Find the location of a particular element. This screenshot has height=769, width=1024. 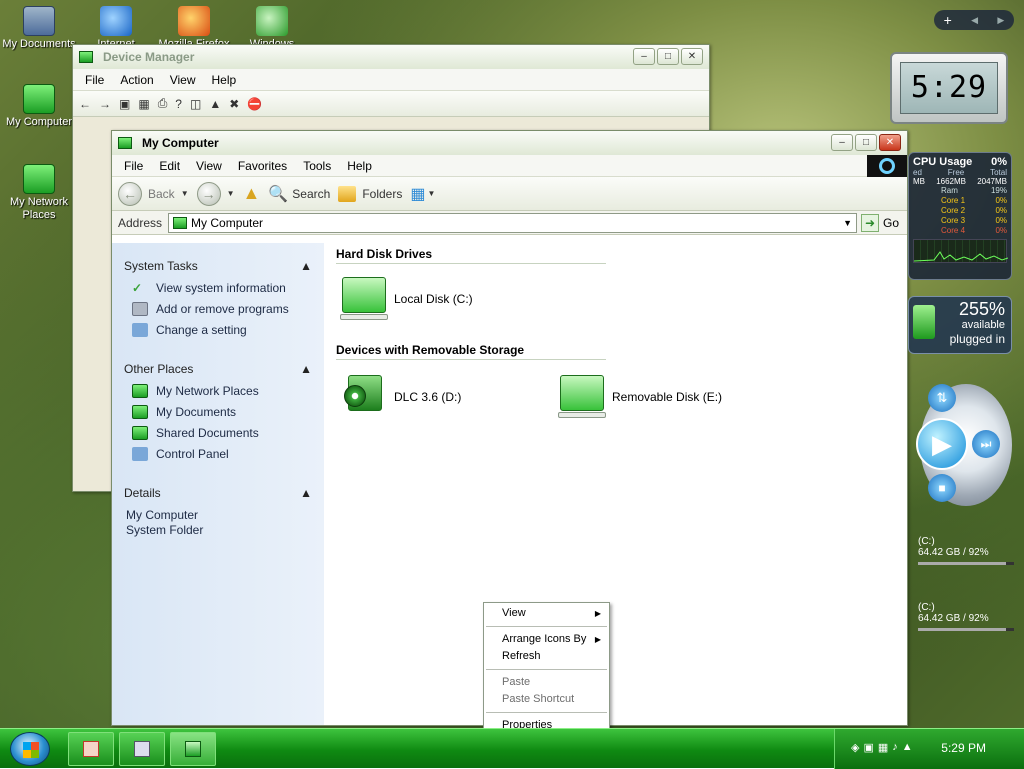

local-disk-c: Local Disk (C:) is located at coordinates (406, 299).